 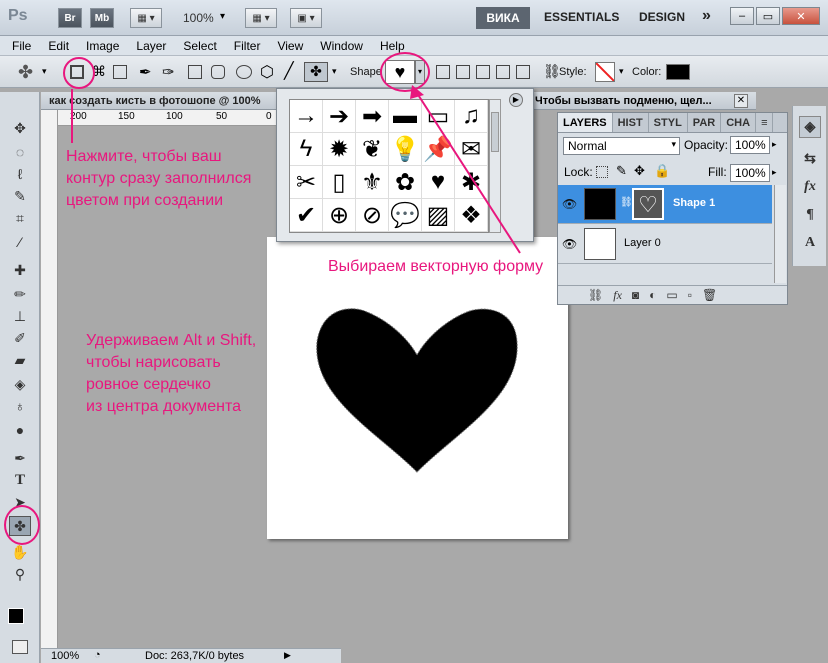 I want to click on character-icon: A, so click(x=810, y=243).